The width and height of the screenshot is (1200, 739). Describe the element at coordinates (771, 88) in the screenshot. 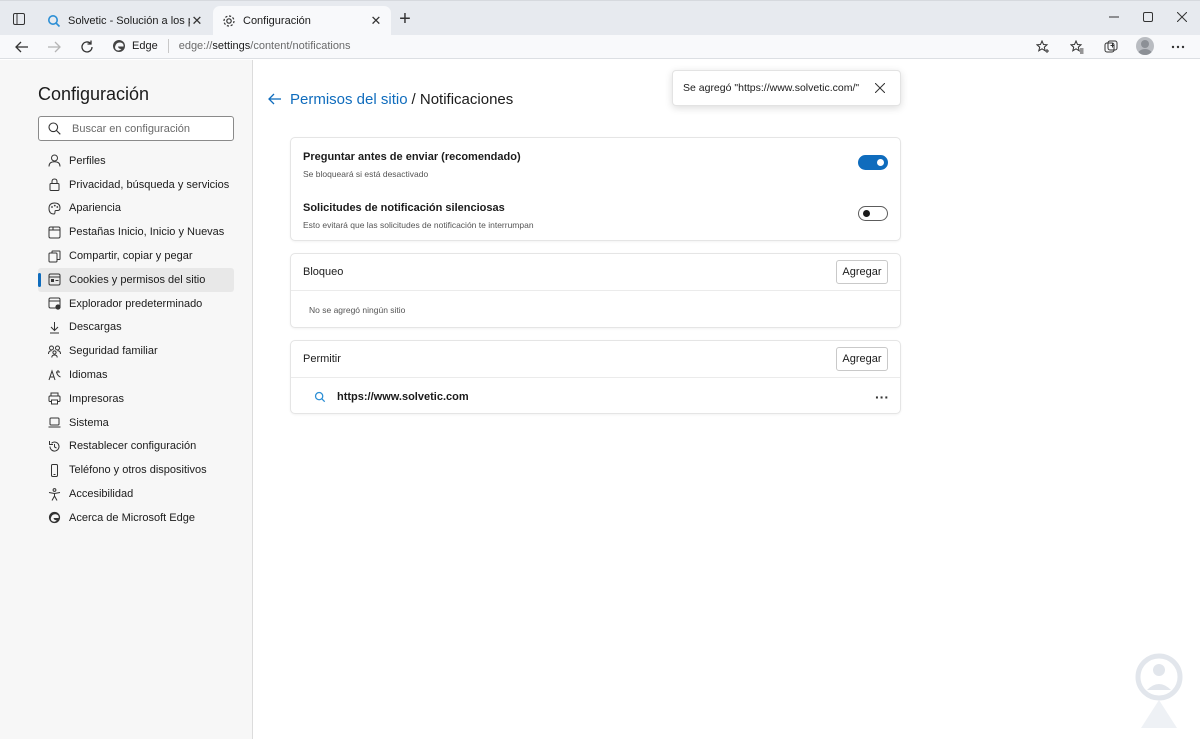

I see `toast-message: Se agregó "https://www.solvetic.com/"` at that location.